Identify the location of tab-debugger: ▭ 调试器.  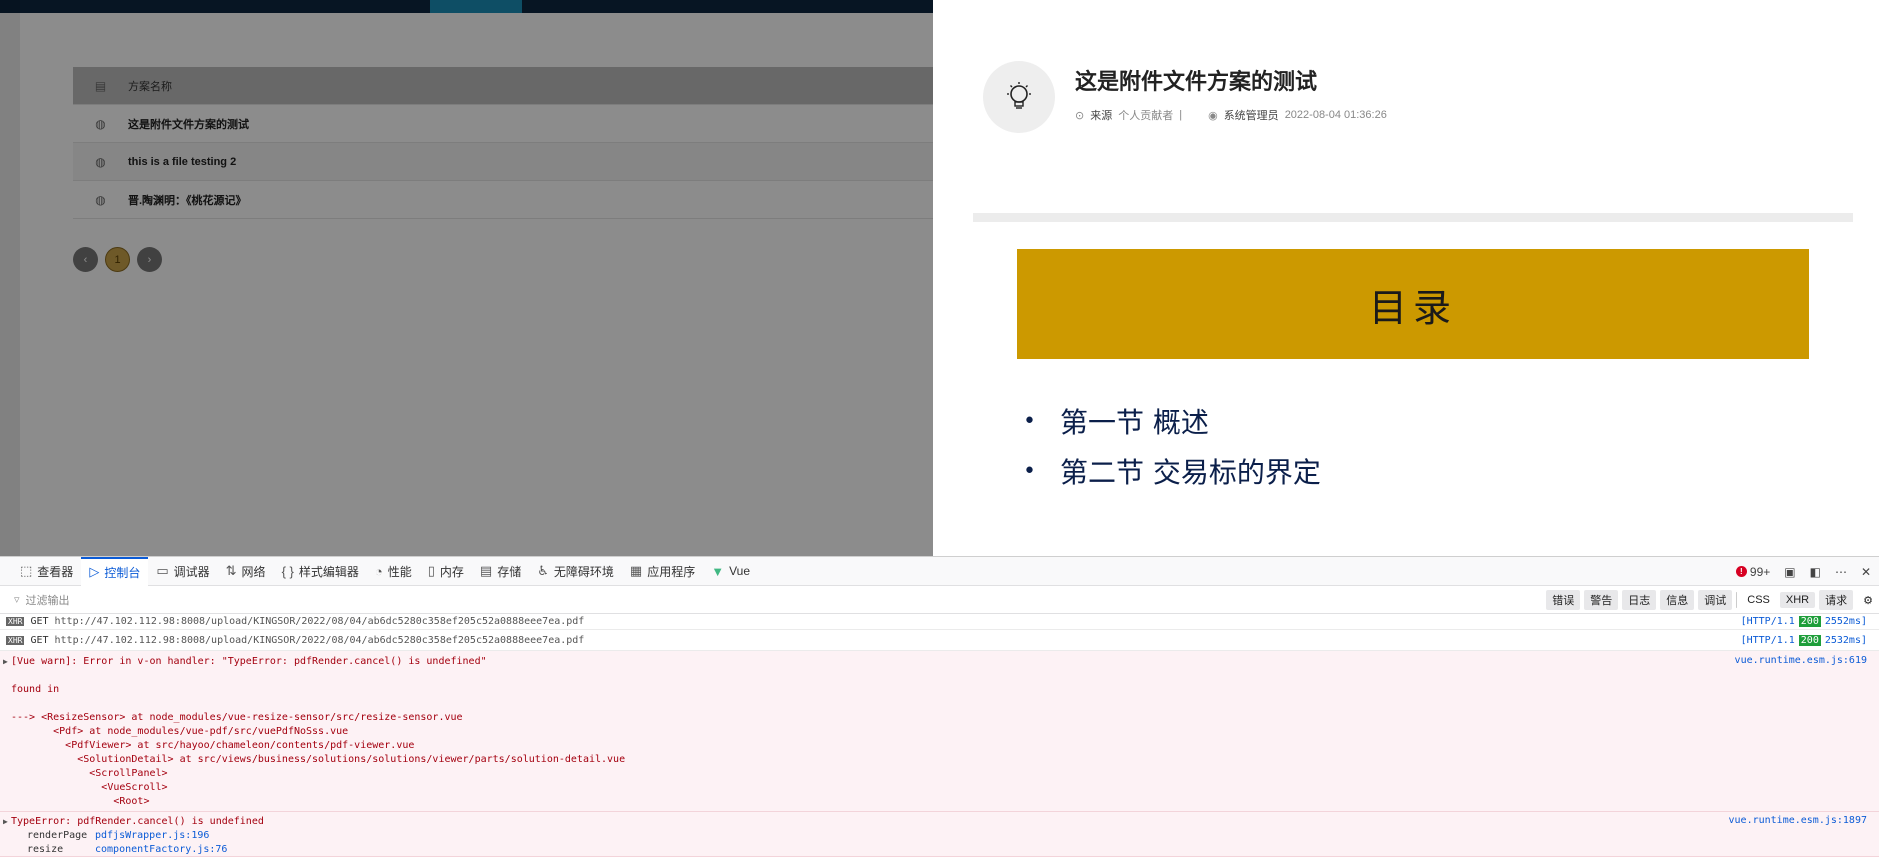
(182, 571).